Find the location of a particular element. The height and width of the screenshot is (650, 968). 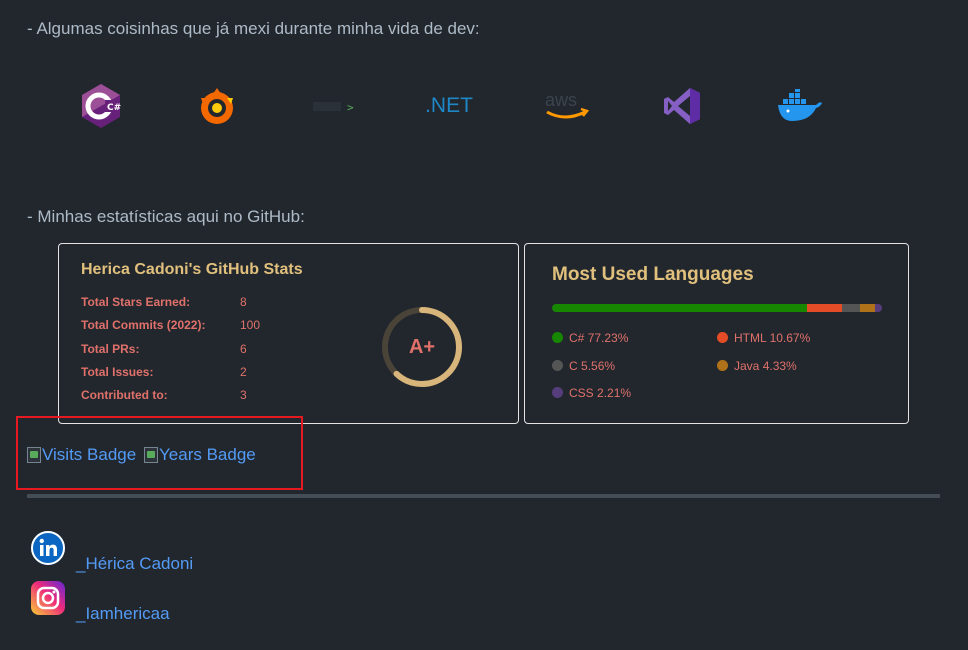

visits-badge-link: Visits Badge is located at coordinates (81, 455).